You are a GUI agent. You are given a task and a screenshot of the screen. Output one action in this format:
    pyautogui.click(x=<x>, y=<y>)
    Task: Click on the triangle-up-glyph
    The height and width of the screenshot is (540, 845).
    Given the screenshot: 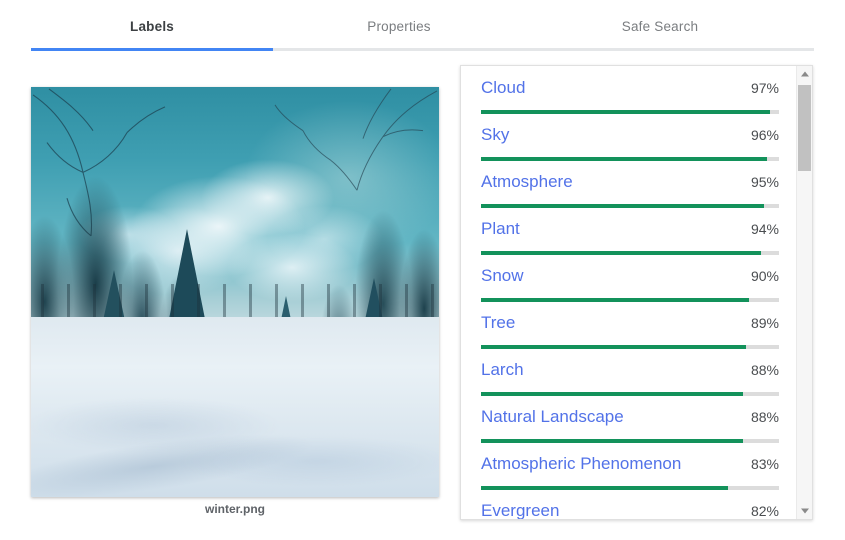 What is the action you would take?
    pyautogui.click(x=804, y=74)
    